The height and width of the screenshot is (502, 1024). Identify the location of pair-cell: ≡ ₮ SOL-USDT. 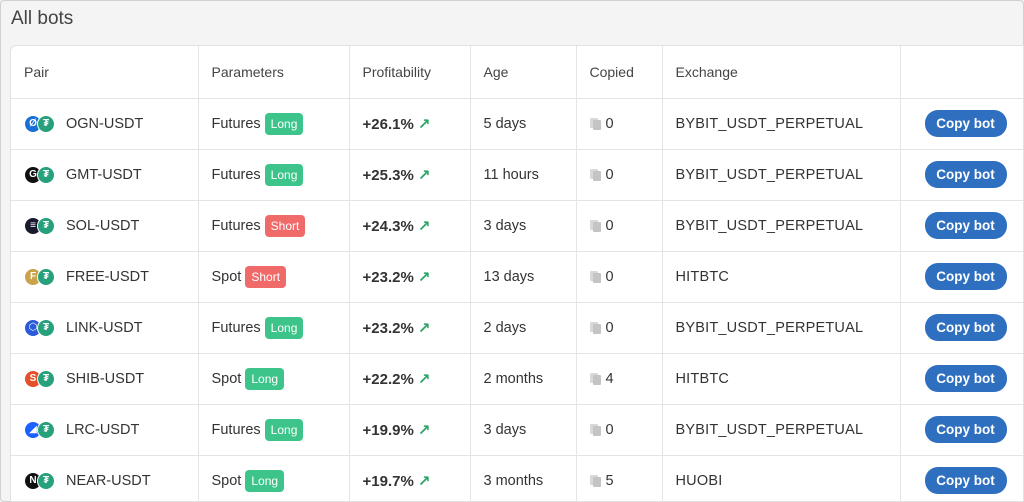
(105, 226).